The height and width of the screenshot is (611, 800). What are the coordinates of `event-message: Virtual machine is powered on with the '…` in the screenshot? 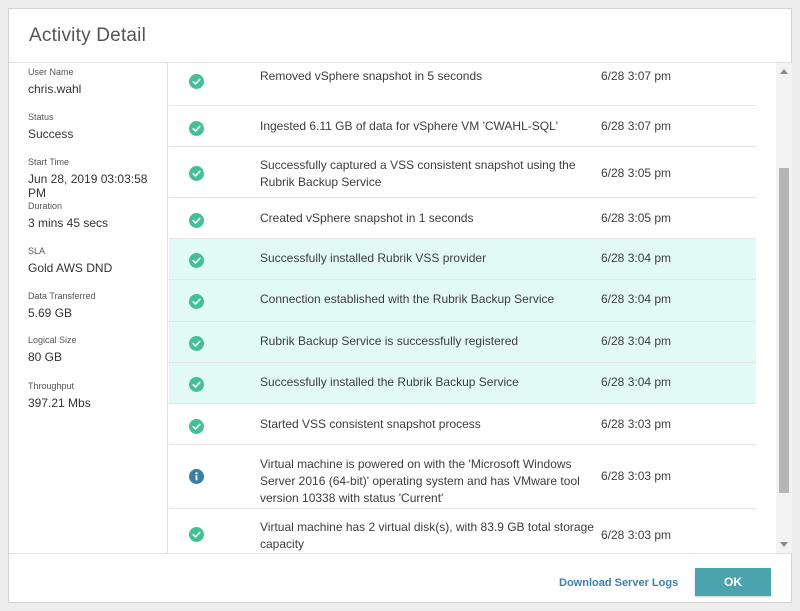 It's located at (420, 481).